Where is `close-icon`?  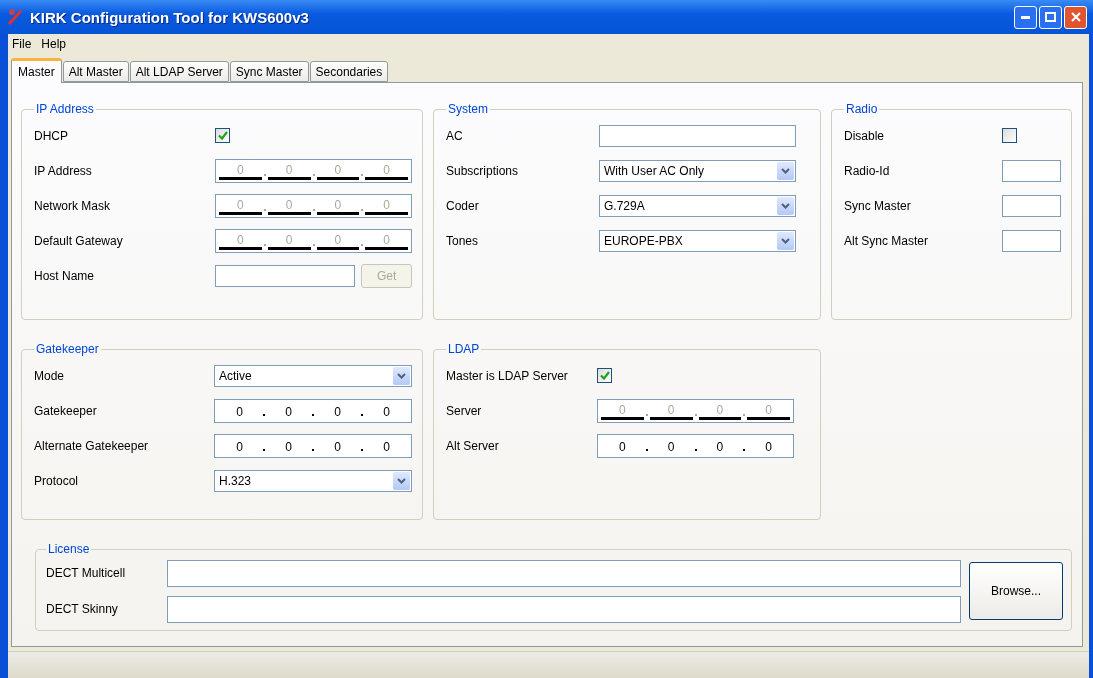 close-icon is located at coordinates (1075, 17).